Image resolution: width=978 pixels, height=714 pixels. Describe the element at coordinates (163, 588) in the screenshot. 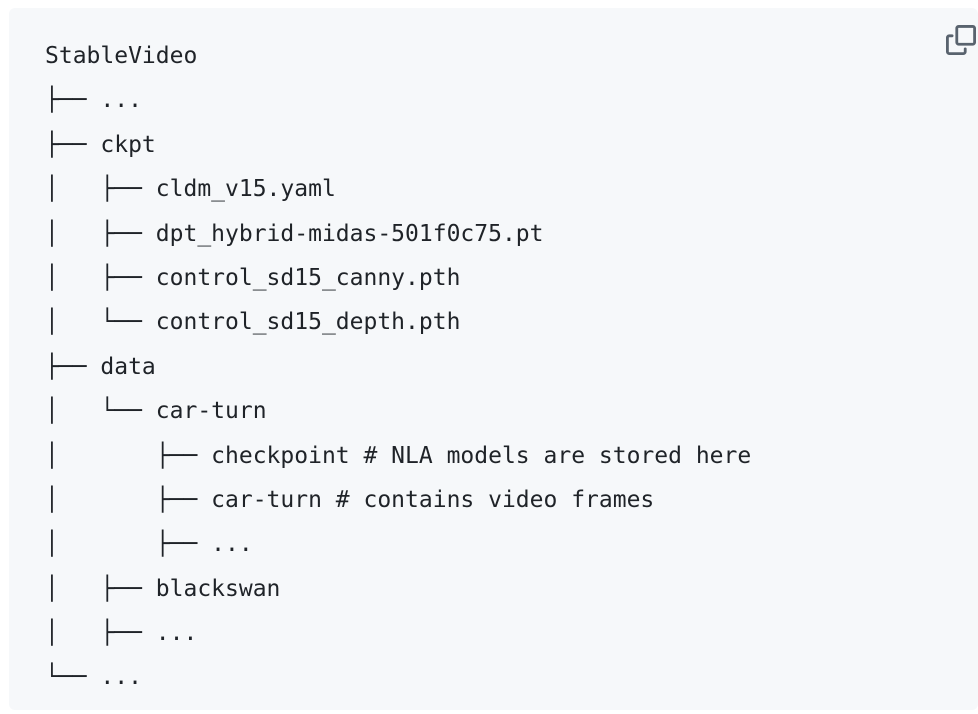

I see `tree-line: │ ├── blackswan` at that location.